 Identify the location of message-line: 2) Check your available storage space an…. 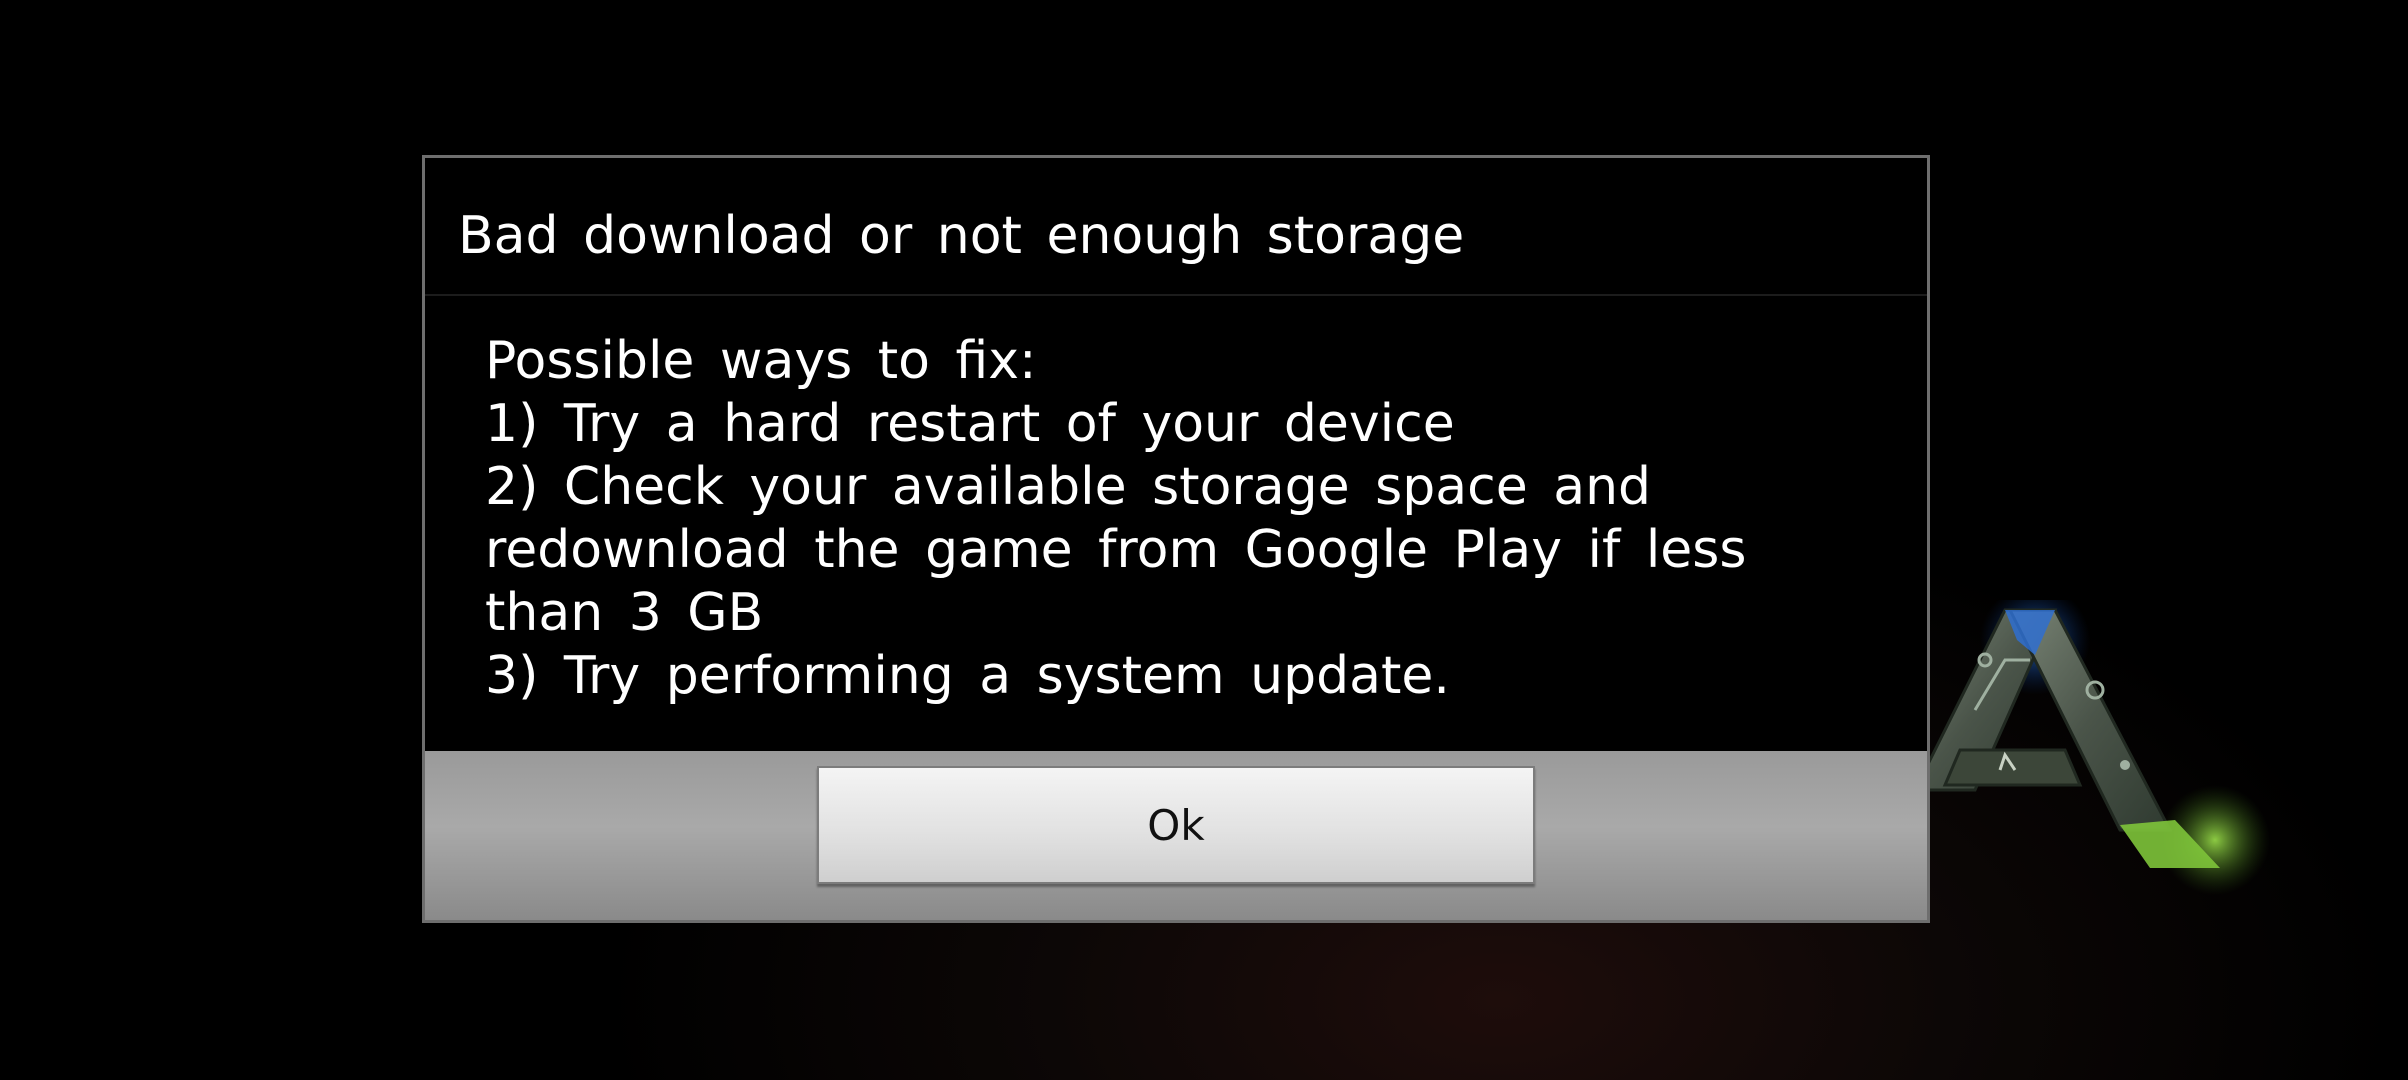
(1068, 487).